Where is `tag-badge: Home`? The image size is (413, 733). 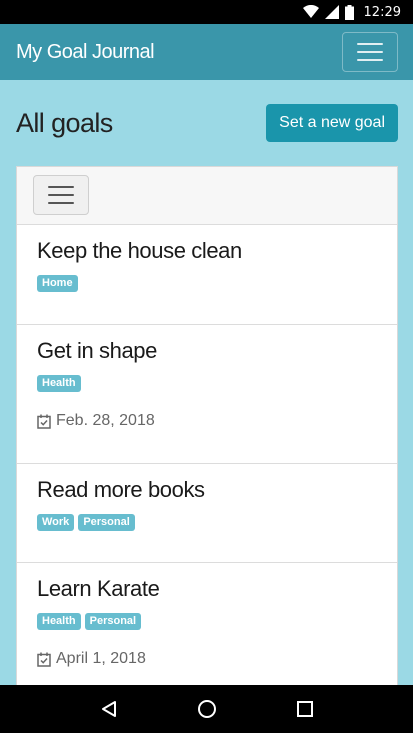
tag-badge: Home is located at coordinates (57, 283).